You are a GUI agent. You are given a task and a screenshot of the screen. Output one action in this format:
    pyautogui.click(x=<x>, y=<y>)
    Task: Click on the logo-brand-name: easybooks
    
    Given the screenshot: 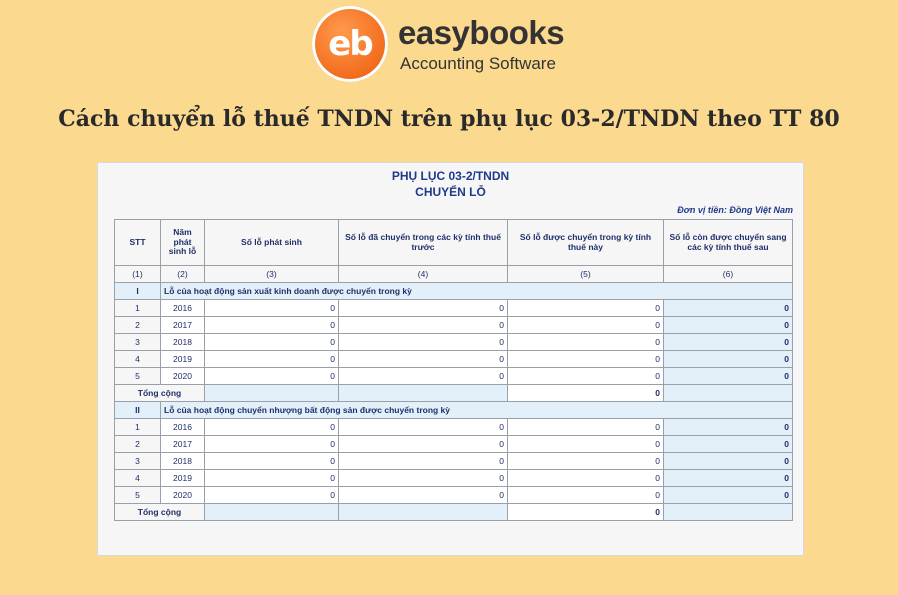 What is the action you would take?
    pyautogui.click(x=481, y=32)
    